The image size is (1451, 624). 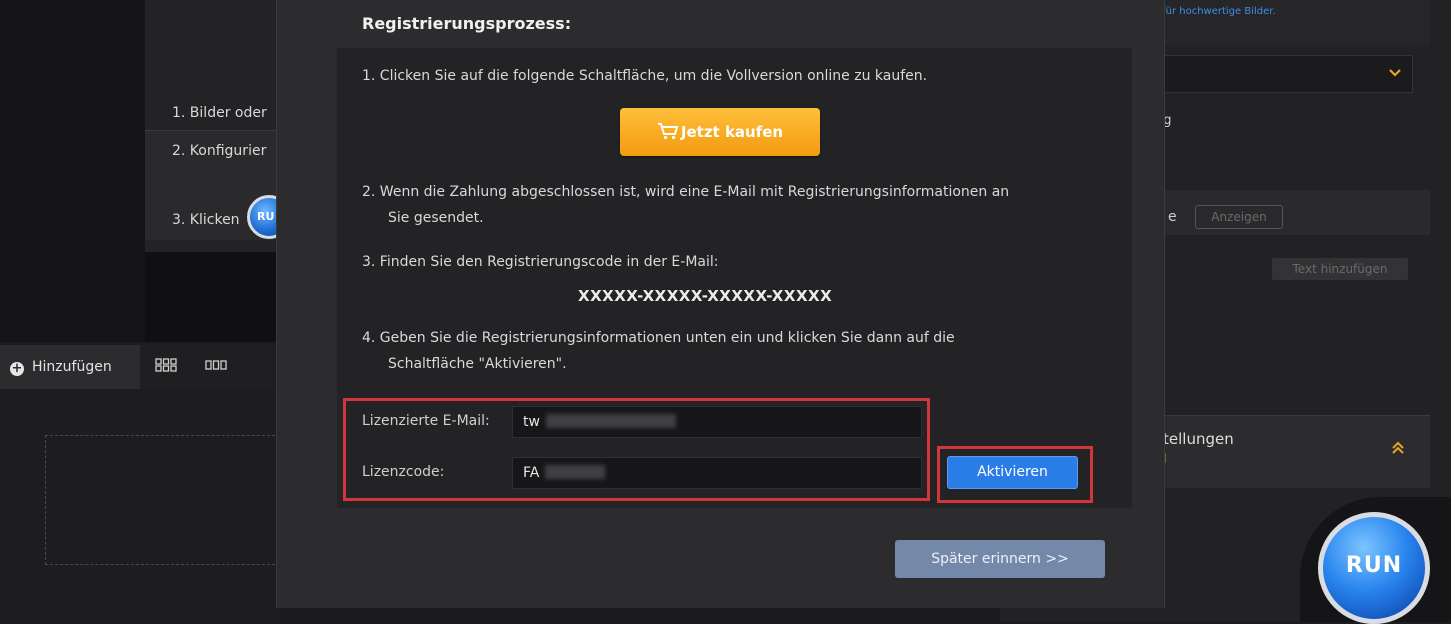 I want to click on info-text-line-2: t für hochwertige Bilder., so click(x=1215, y=11).